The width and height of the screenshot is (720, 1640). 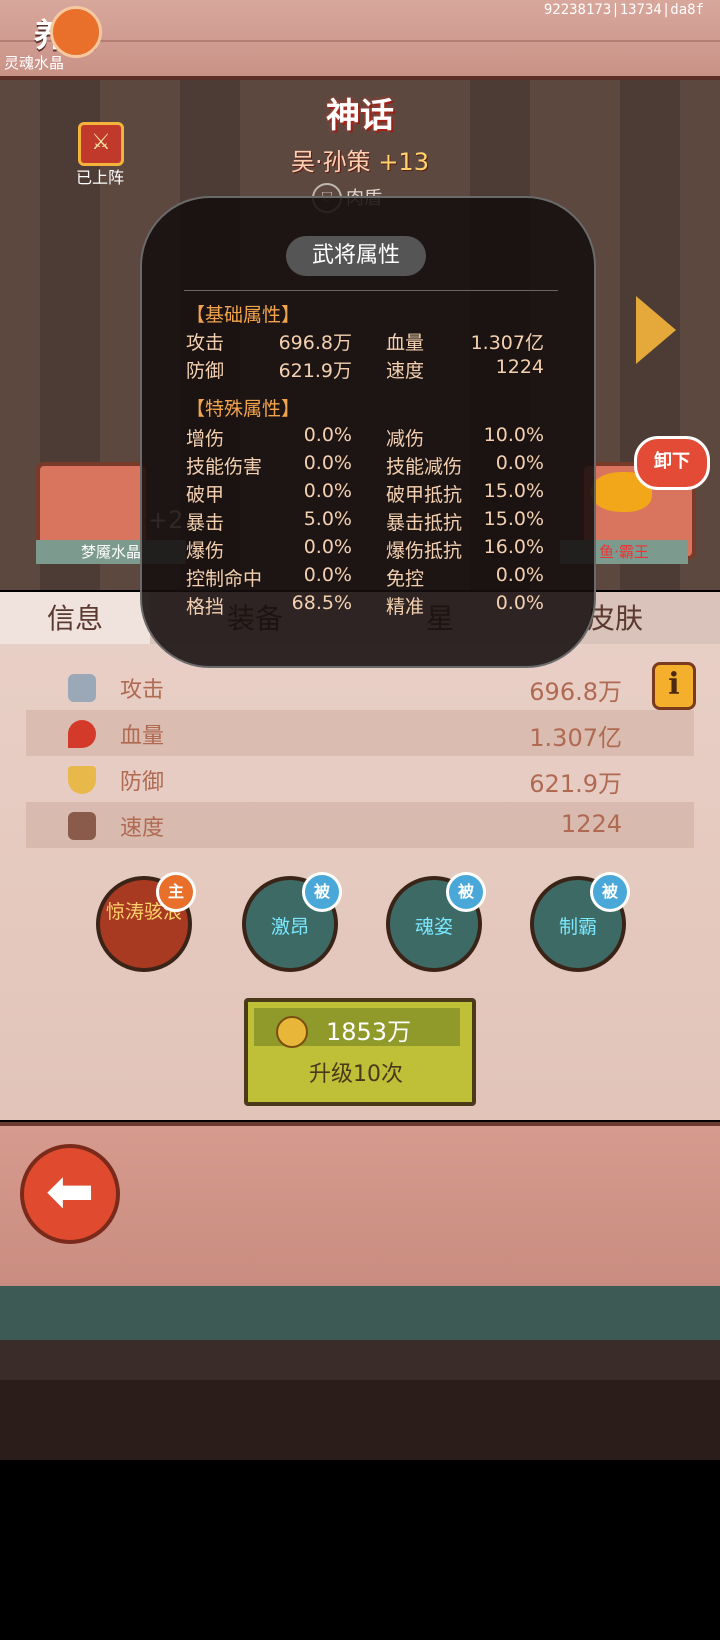 I want to click on stat-row-hp: 血量 1.307亿, so click(x=360, y=733).